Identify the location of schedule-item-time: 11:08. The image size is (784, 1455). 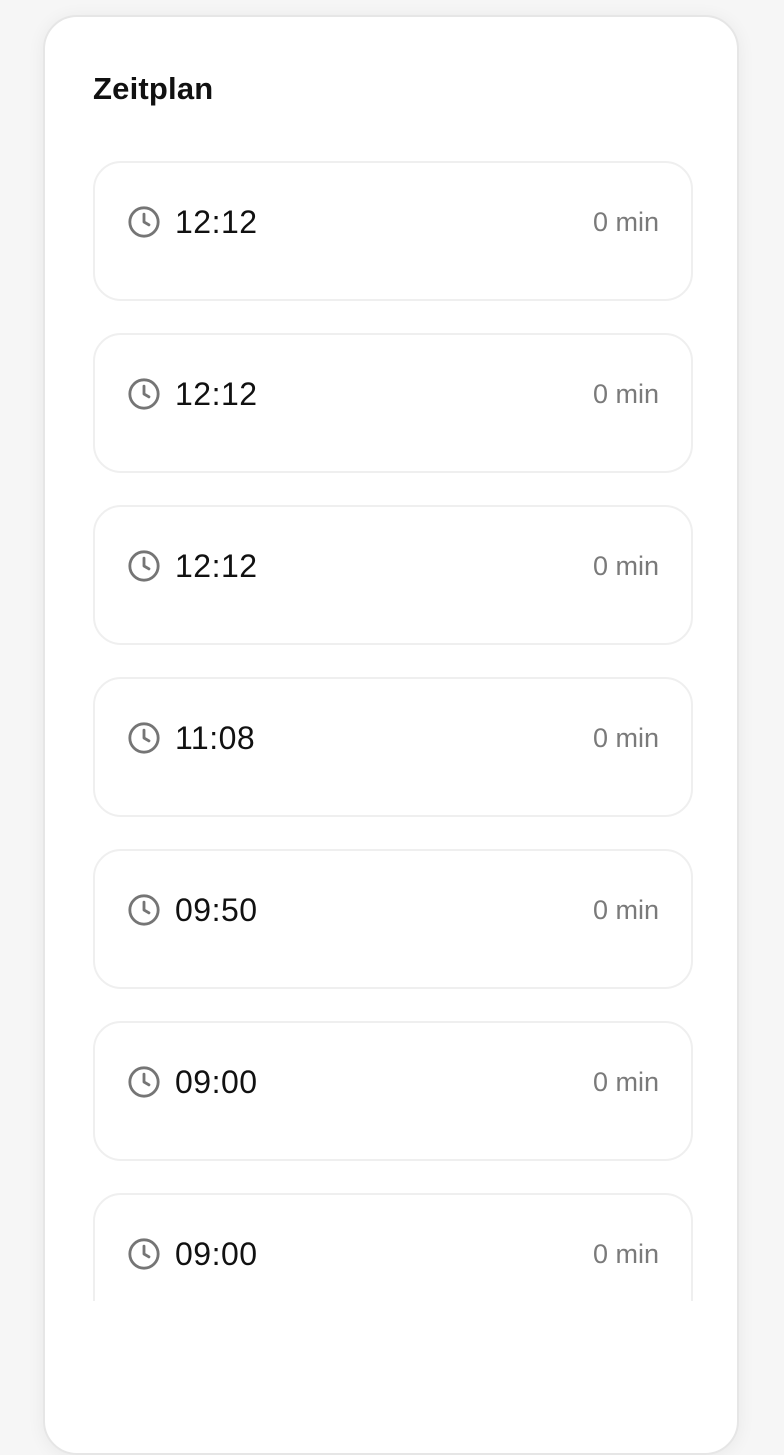
(215, 738).